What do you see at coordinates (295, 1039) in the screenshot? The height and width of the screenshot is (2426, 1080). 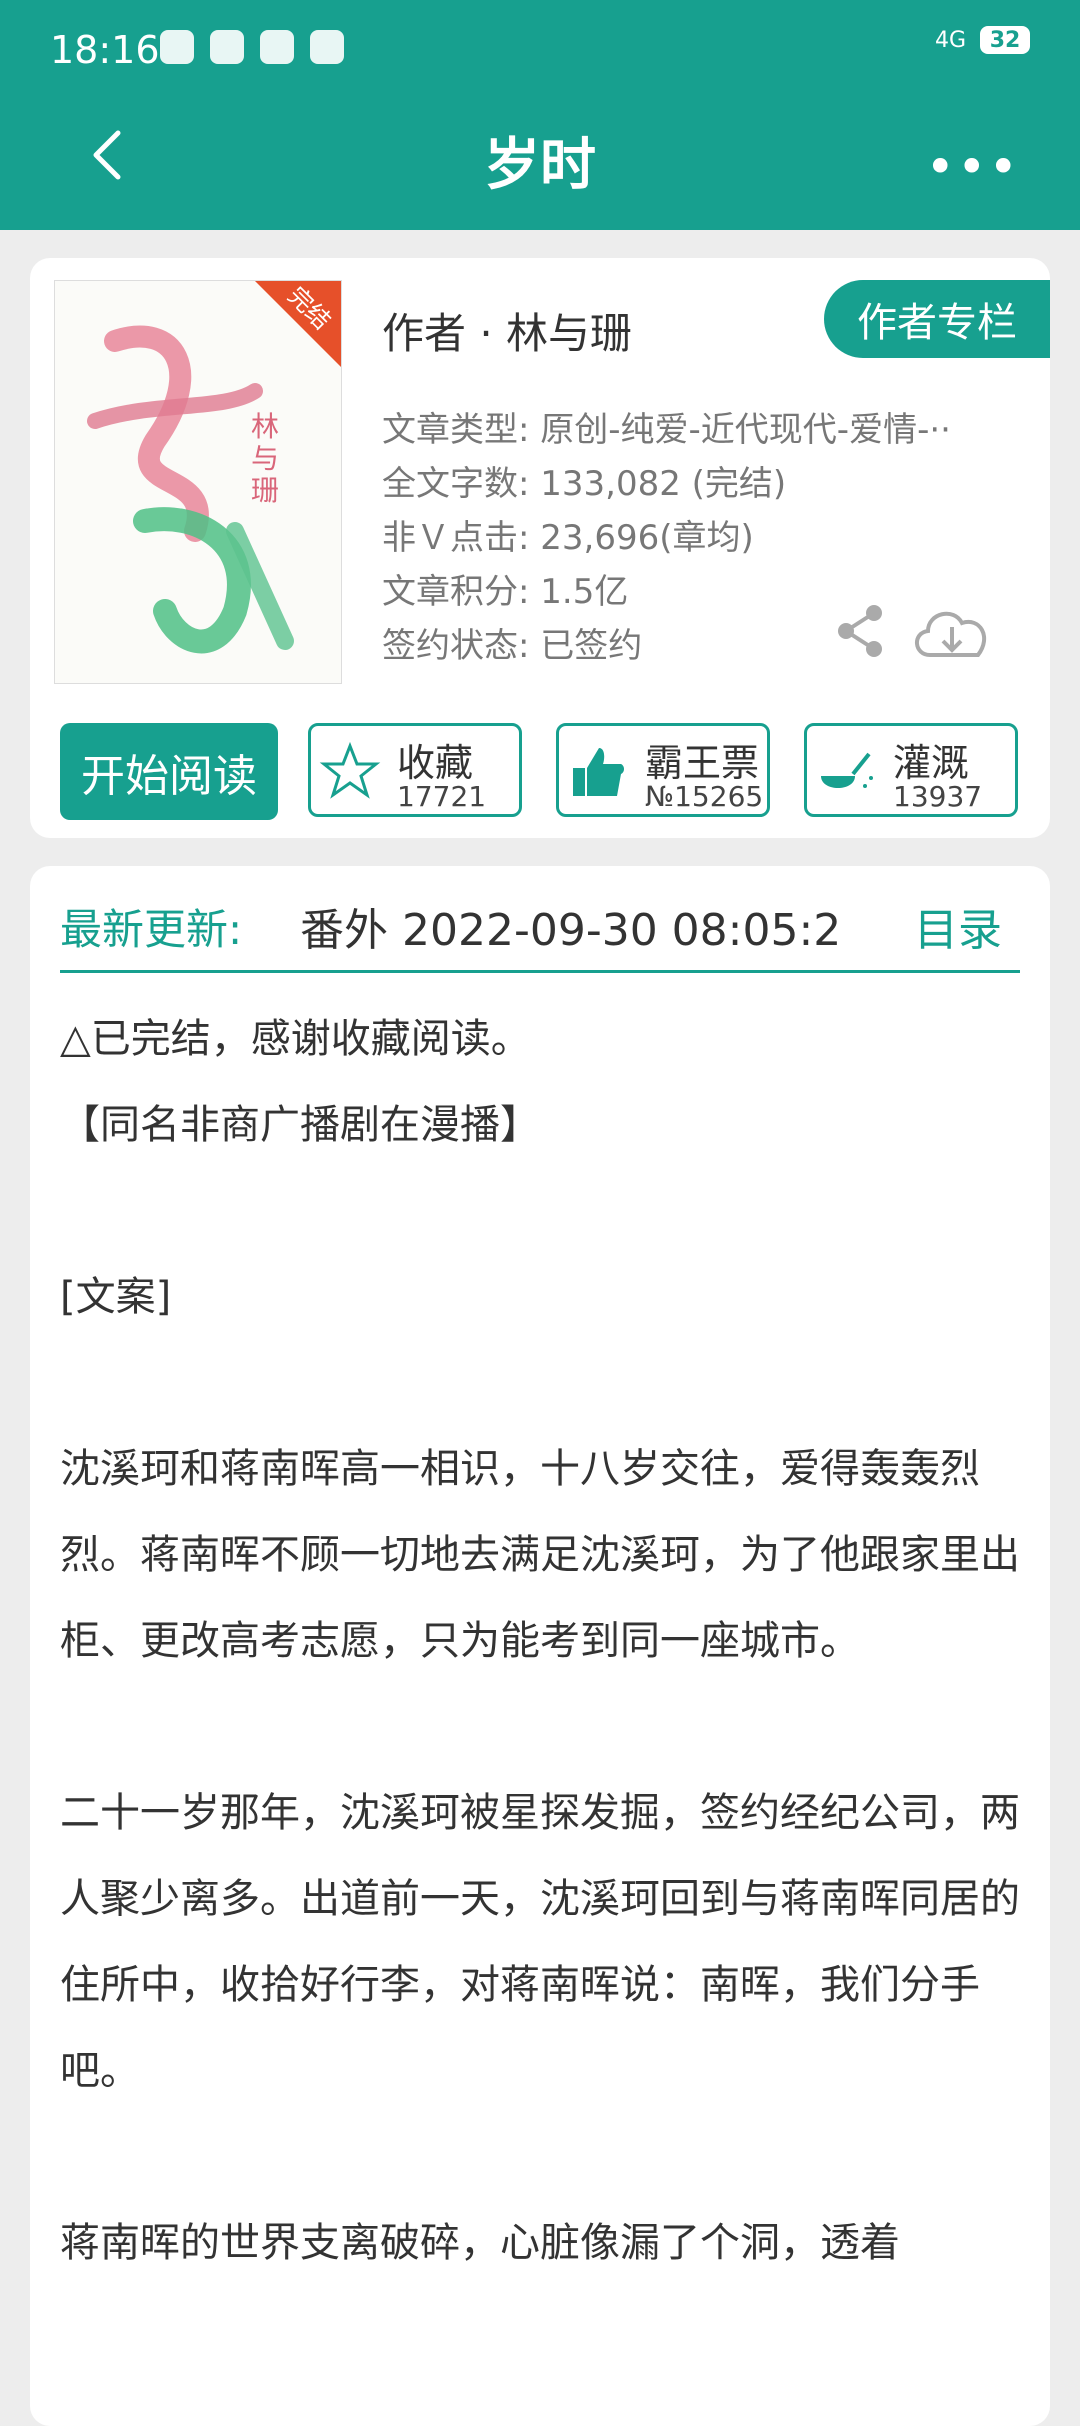 I see `synopsis-line: △已完结，感谢收藏阅读。` at bounding box center [295, 1039].